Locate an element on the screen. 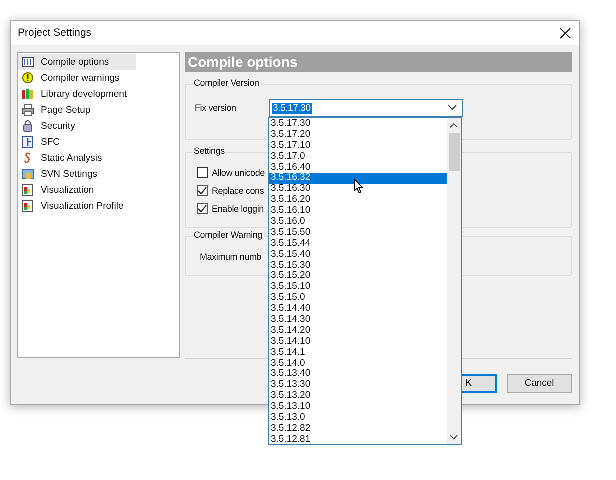 The image size is (616, 480). dropdown-option: 3.5.16.32 is located at coordinates (358, 178).